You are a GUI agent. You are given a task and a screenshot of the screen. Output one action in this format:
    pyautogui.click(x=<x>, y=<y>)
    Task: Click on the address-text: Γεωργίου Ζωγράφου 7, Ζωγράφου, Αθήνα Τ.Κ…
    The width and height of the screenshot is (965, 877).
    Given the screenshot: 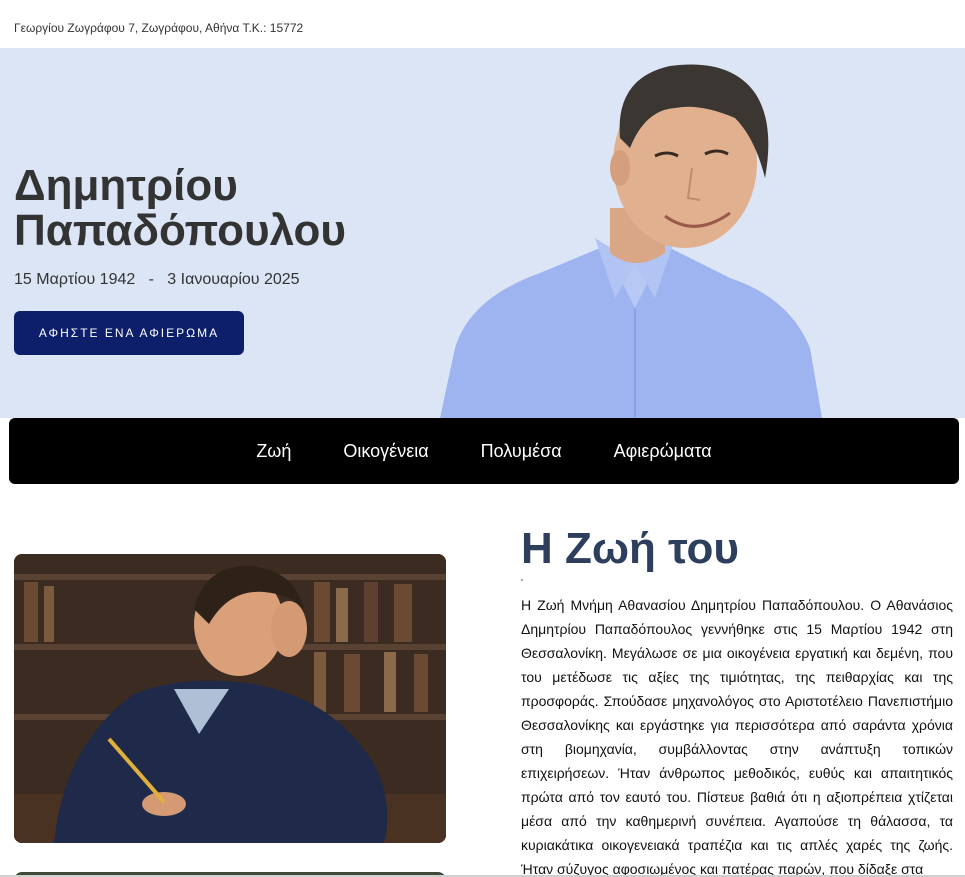 What is the action you would take?
    pyautogui.click(x=159, y=28)
    